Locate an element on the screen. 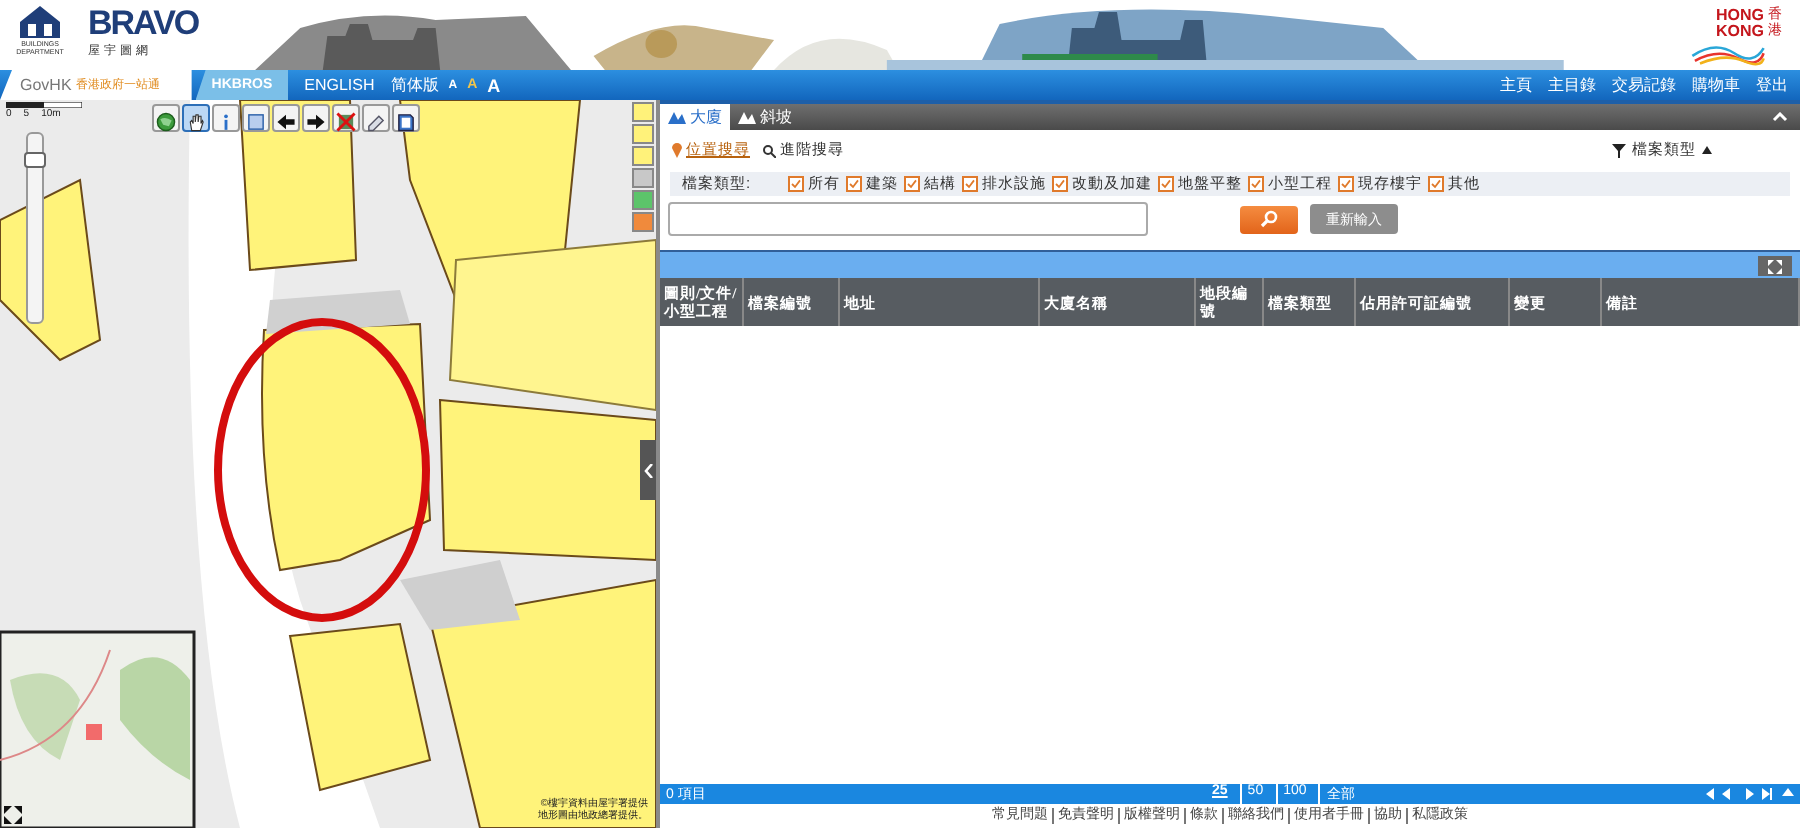  box-tool-button is located at coordinates (256, 118).